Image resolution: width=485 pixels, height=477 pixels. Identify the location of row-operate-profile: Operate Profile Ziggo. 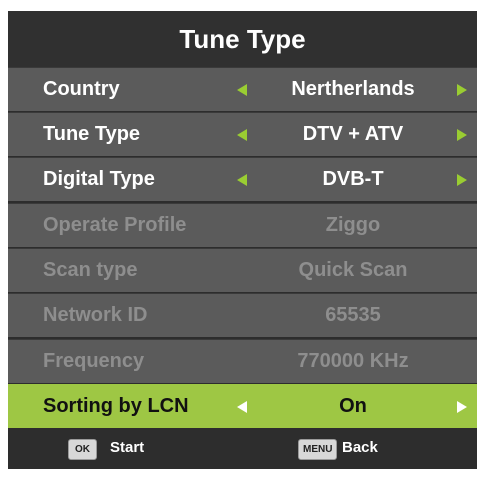
(242, 225).